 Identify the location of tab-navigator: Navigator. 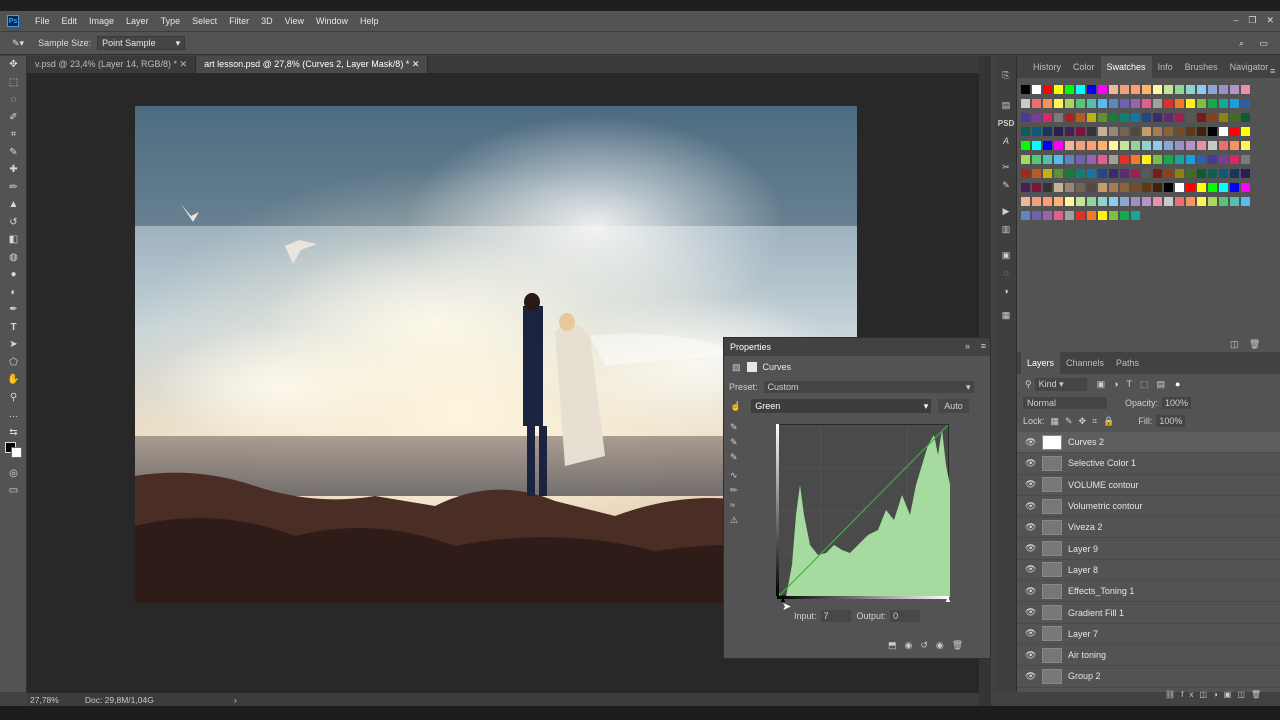
(1249, 67).